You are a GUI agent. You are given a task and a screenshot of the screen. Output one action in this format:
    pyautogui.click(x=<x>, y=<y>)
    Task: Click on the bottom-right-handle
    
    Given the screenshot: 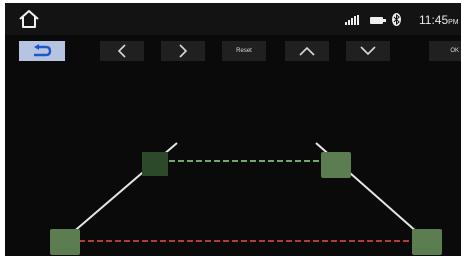 What is the action you would take?
    pyautogui.click(x=427, y=242)
    